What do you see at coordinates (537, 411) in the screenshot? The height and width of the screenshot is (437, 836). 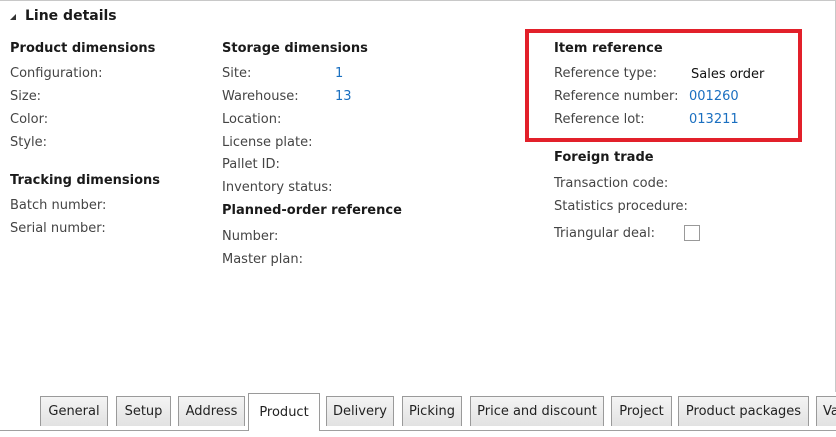 I see `tab-price-and-discount: Price and discount` at bounding box center [537, 411].